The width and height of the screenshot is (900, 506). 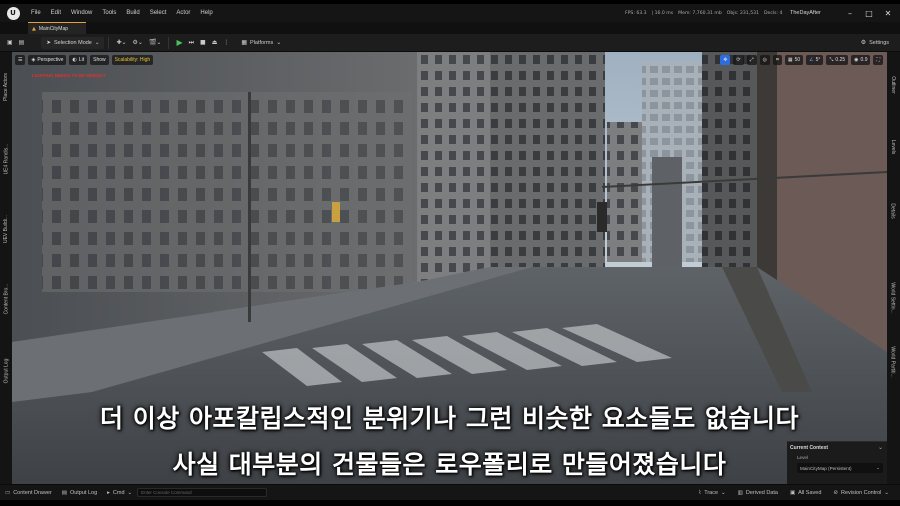 What do you see at coordinates (28, 493) in the screenshot?
I see `content-drawer-button: ▭ Content Drawer` at bounding box center [28, 493].